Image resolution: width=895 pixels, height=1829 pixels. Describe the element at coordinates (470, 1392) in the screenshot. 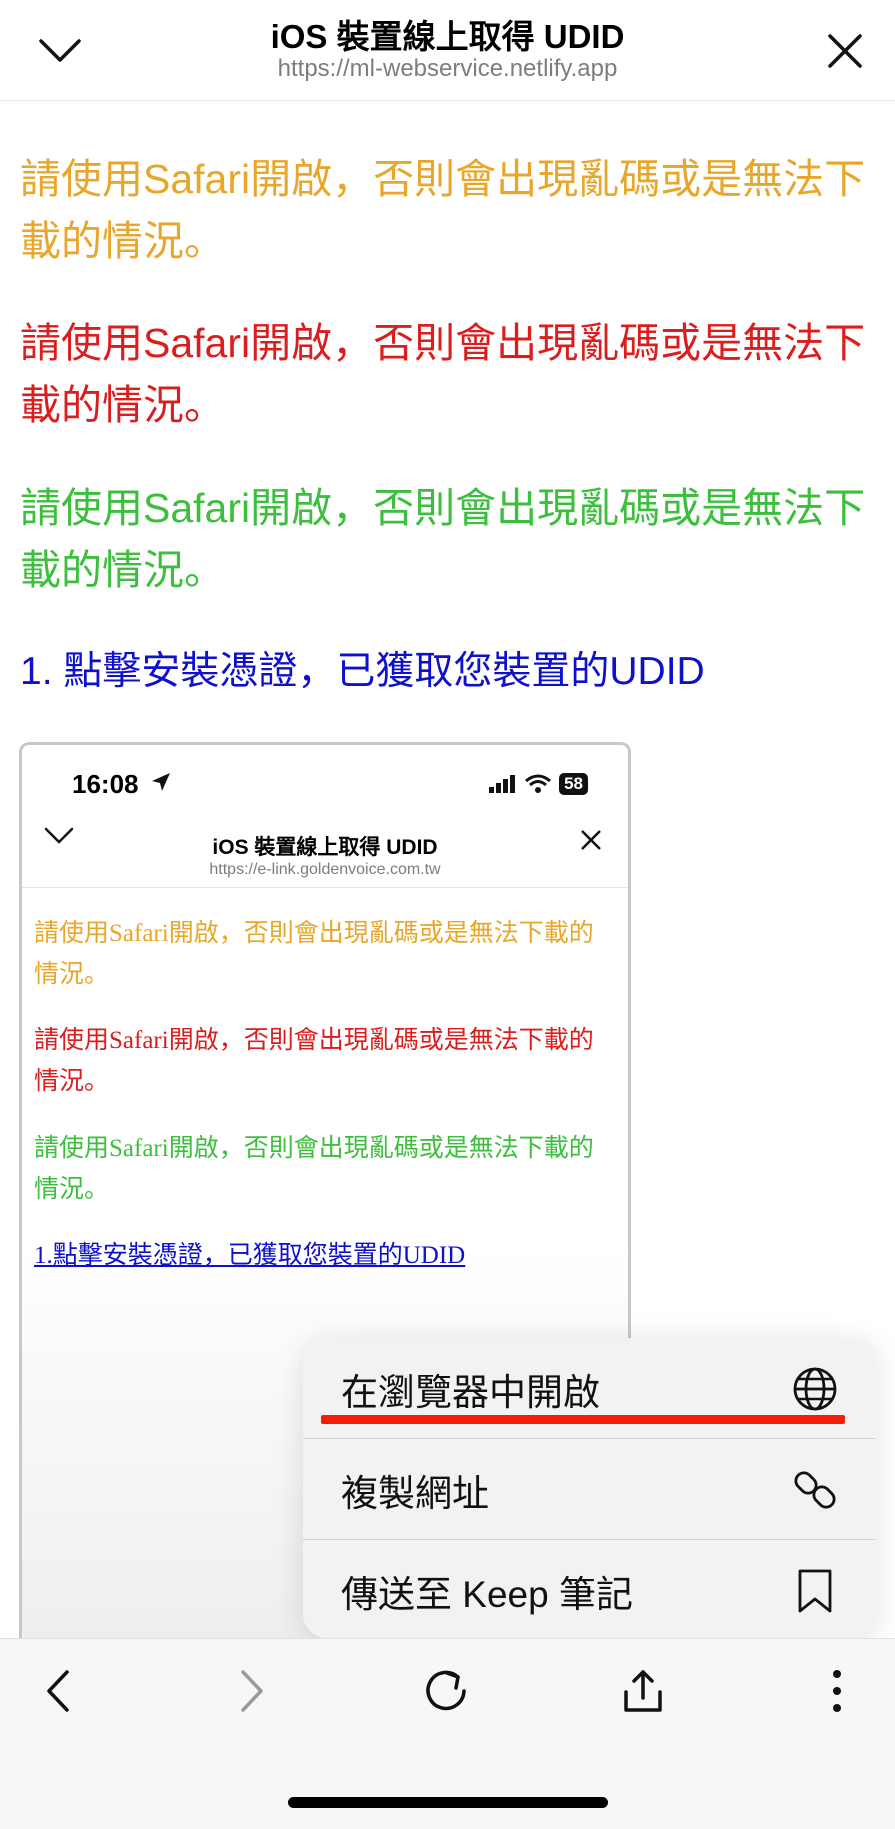

I see `menu-item-label: 在瀏覽器中開啟` at that location.